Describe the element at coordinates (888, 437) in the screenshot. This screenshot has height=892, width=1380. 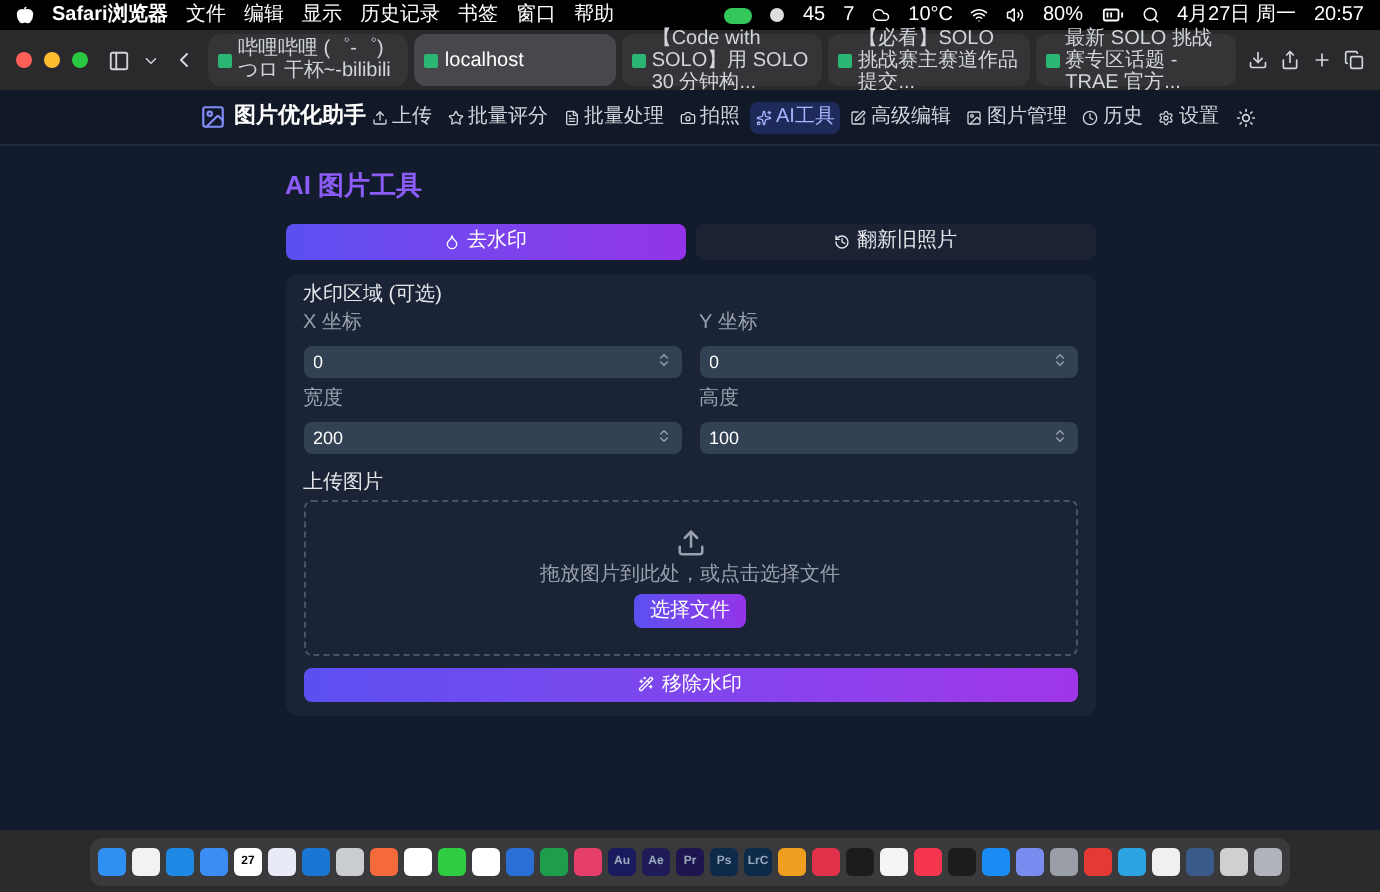
I see `number-field: 100` at that location.